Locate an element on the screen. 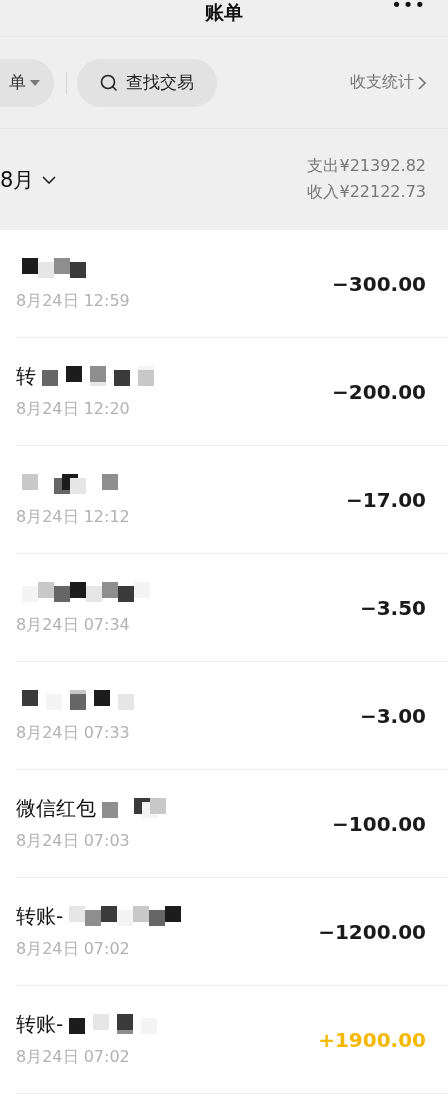 The height and width of the screenshot is (1100, 448). transaction-amount: +1900.00 is located at coordinates (372, 1039).